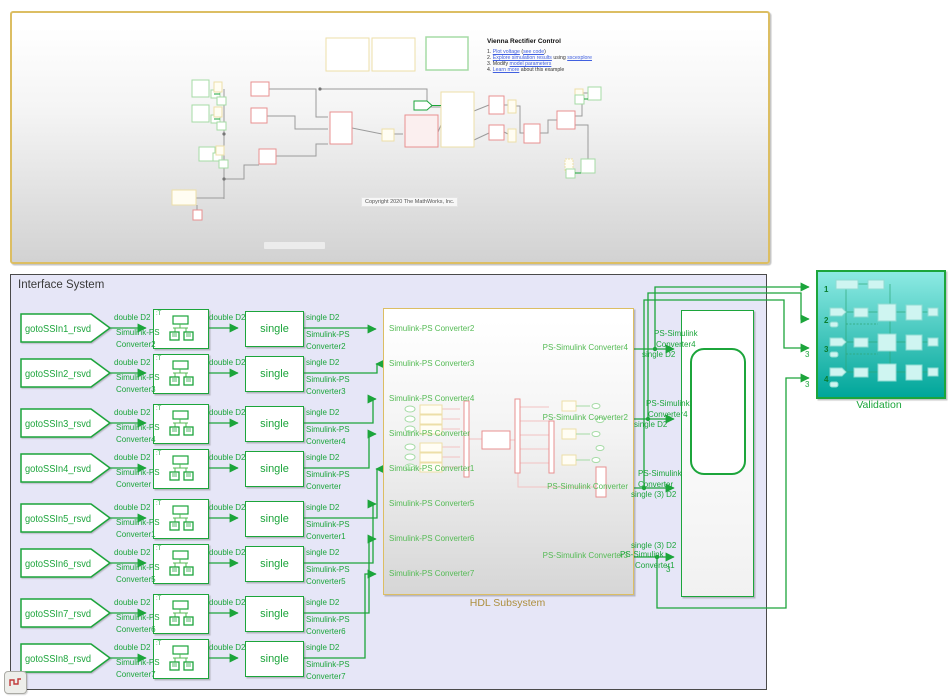  I want to click on goto-block: gotoSSIn8_rsvd, so click(66, 658).